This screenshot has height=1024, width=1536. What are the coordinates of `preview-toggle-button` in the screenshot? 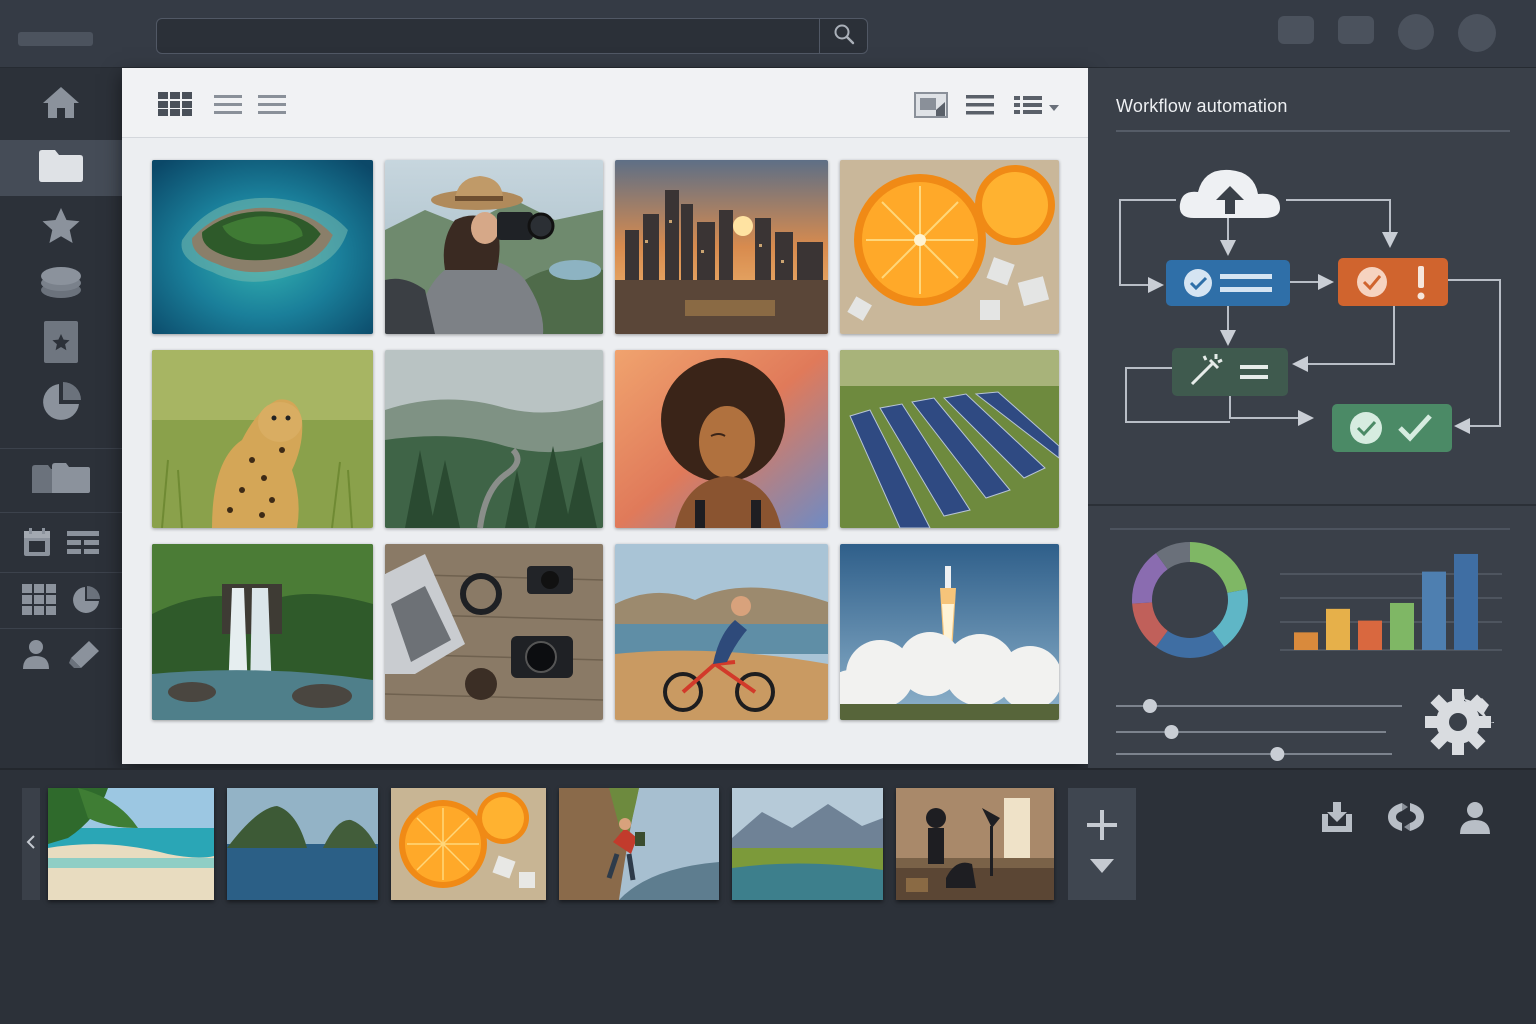 It's located at (931, 107).